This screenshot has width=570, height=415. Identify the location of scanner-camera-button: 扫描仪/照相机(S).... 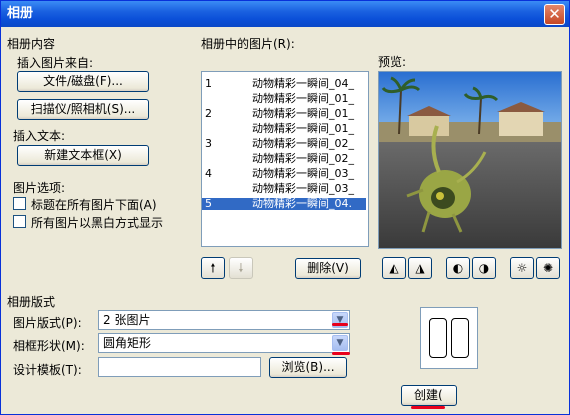
(83, 109).